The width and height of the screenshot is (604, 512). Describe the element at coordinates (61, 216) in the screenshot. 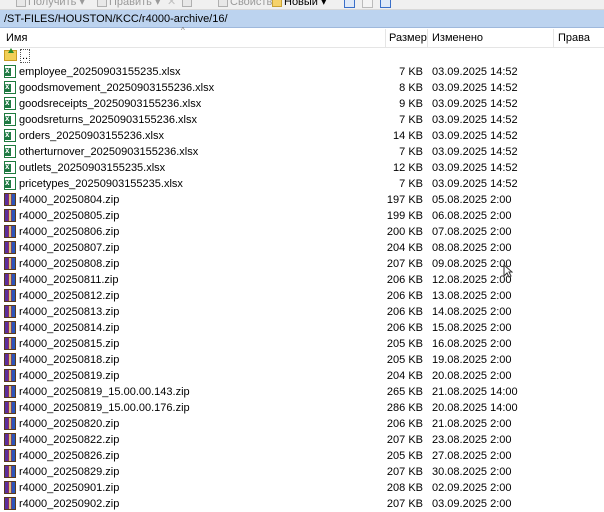

I see `file-name: r4000_20250805.zip` at that location.